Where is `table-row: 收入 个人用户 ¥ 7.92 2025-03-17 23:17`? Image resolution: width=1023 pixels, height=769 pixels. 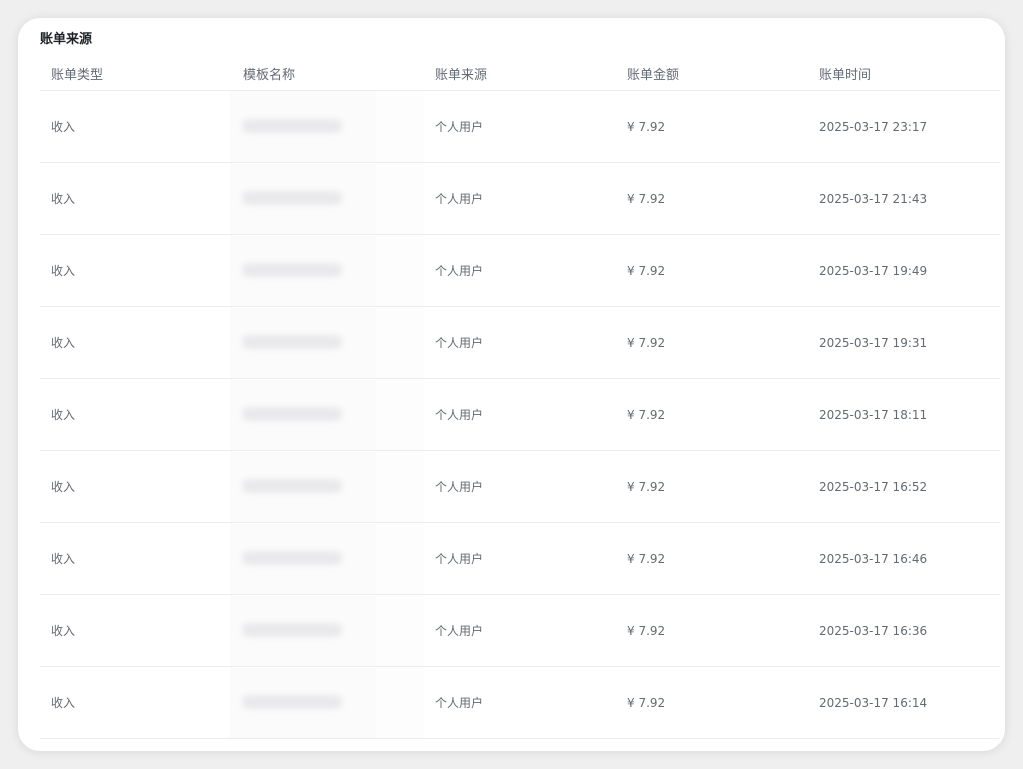
table-row: 收入 个人用户 ¥ 7.92 2025-03-17 23:17 is located at coordinates (520, 127).